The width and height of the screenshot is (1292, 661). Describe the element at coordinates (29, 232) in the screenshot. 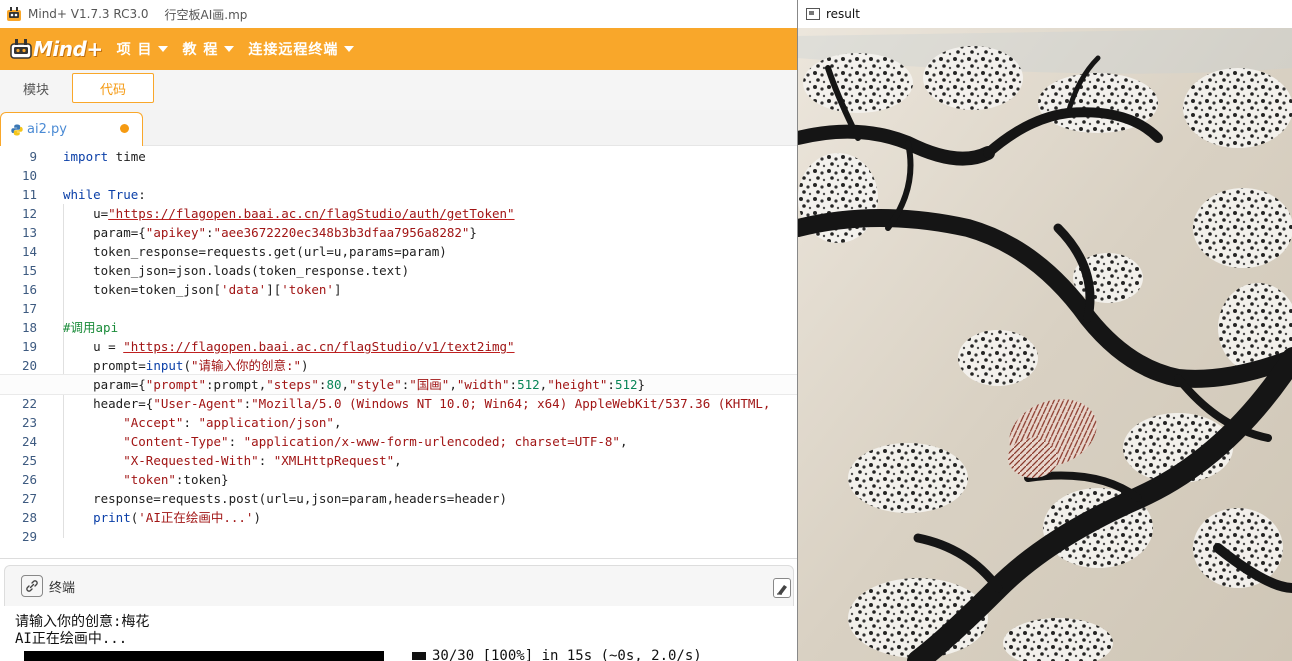

I see `line-number: 13` at that location.